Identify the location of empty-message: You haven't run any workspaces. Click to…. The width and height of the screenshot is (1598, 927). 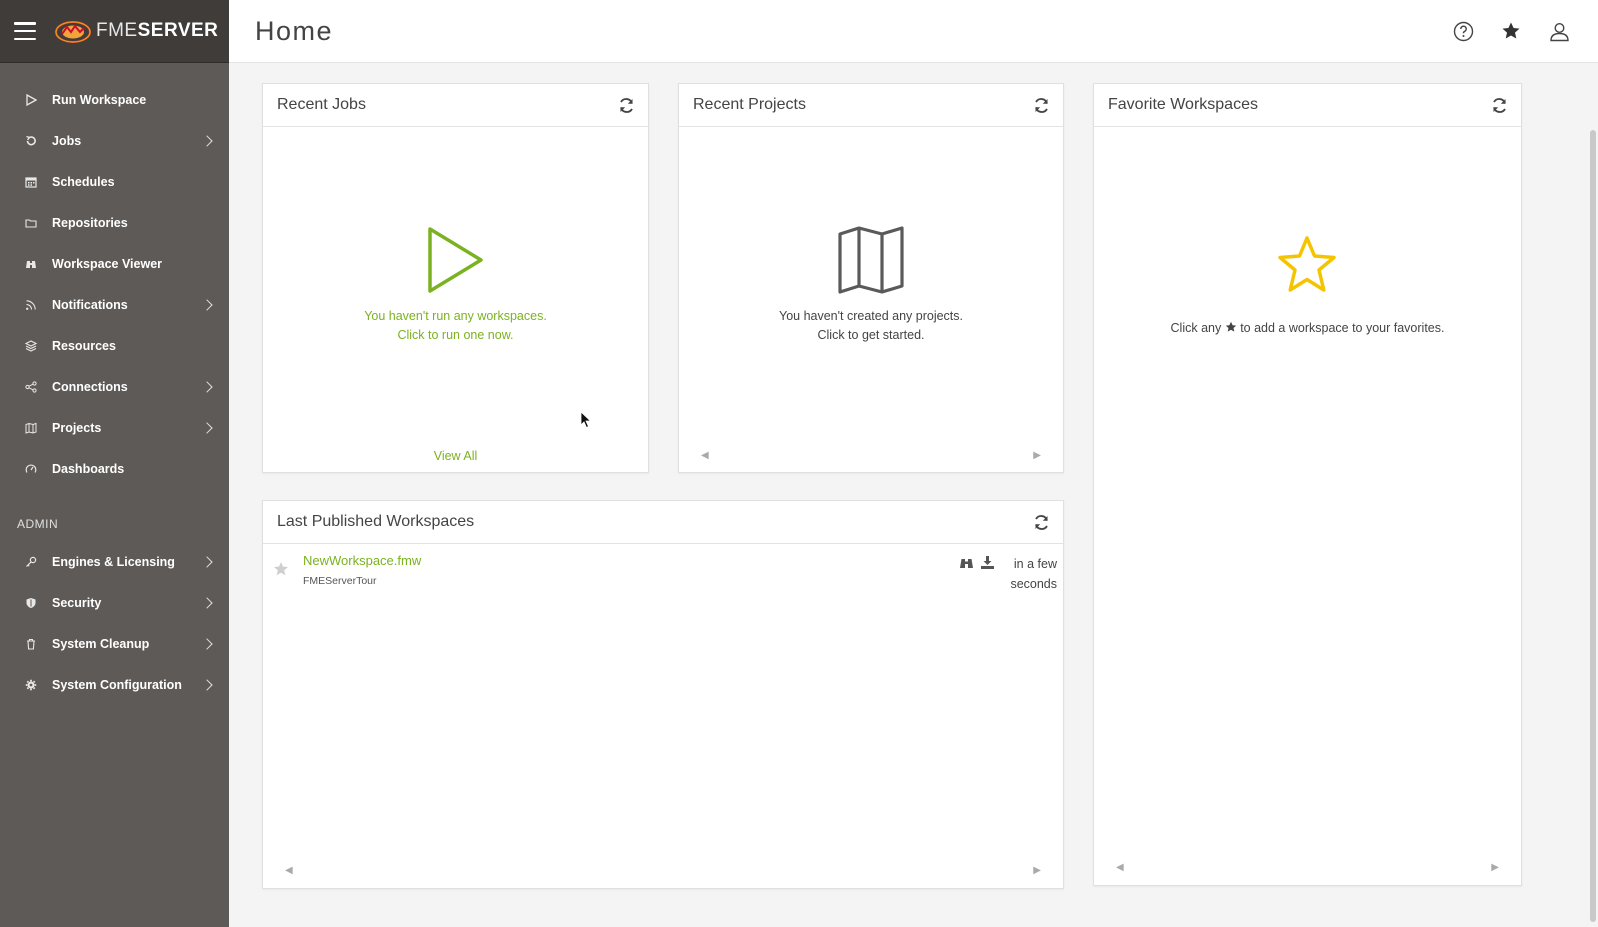
(455, 326).